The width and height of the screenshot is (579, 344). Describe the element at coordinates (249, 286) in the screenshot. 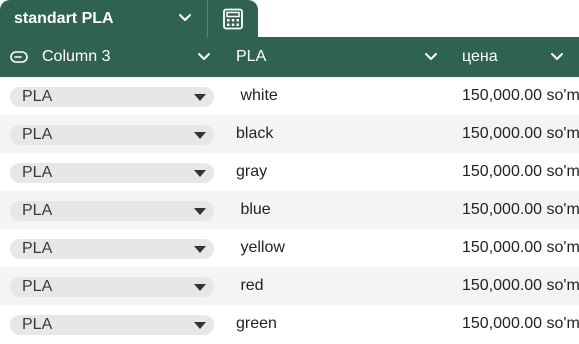

I see `color-cell: red` at that location.